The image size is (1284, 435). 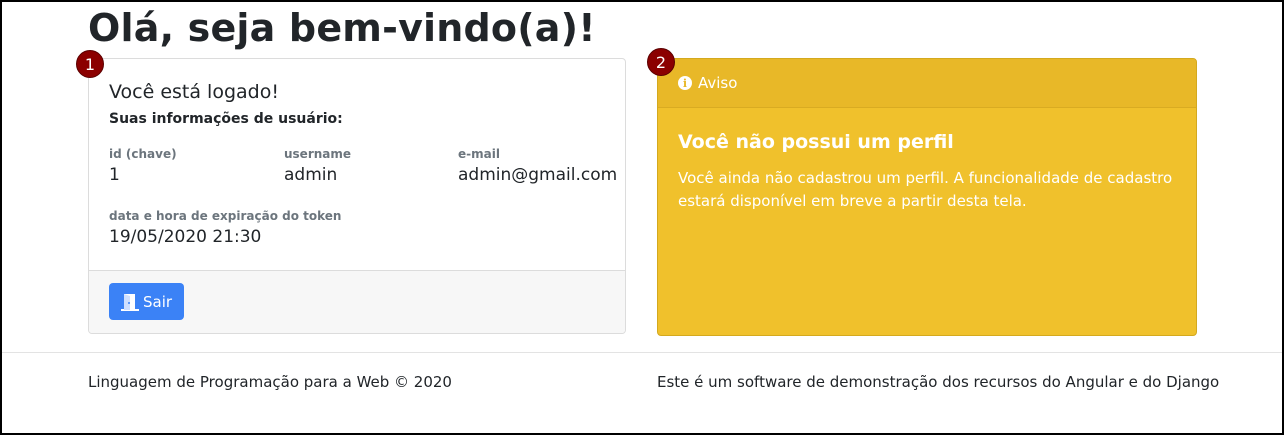 I want to click on id-field: id (chave) 1, so click(x=143, y=166).